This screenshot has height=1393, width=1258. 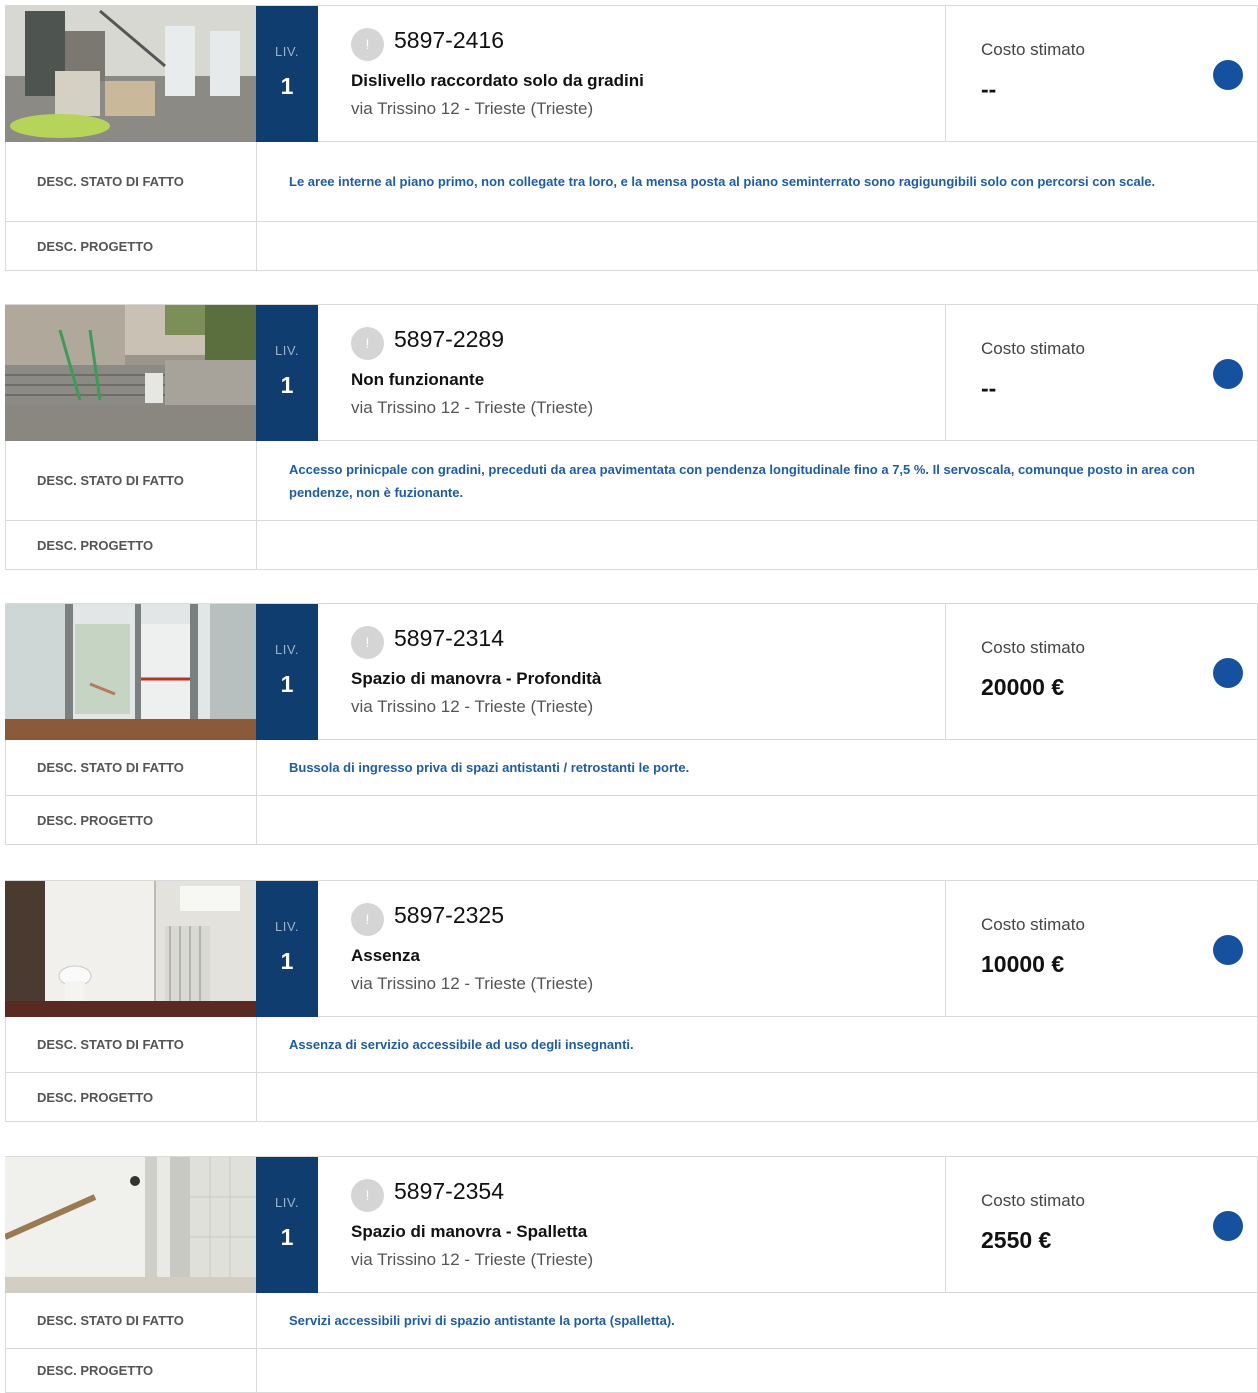 I want to click on barrier-title: Spazio di manovra - Profondità, so click(x=476, y=678).